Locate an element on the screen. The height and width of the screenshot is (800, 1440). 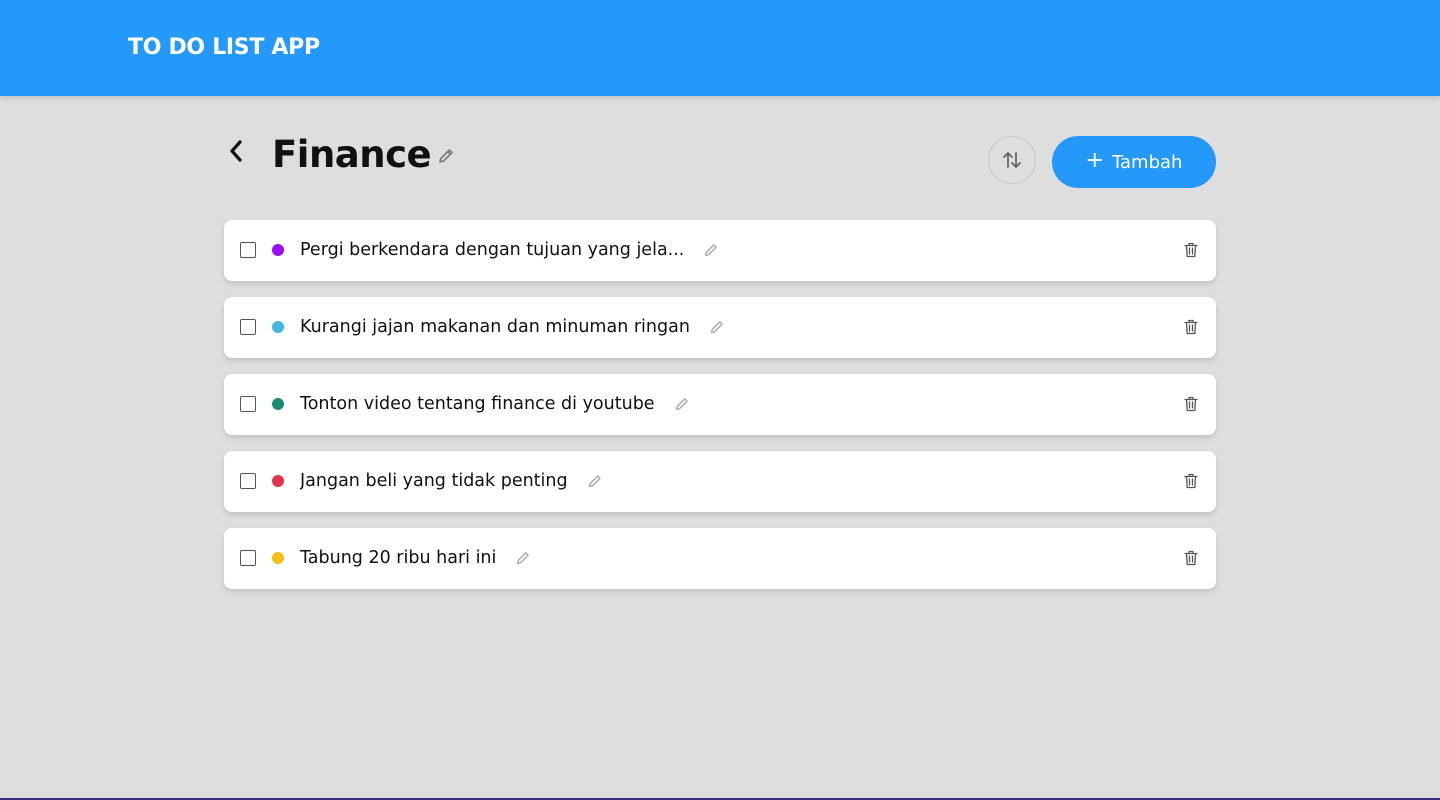
todo-text: Jangan beli yang tidak penting is located at coordinates (434, 481).